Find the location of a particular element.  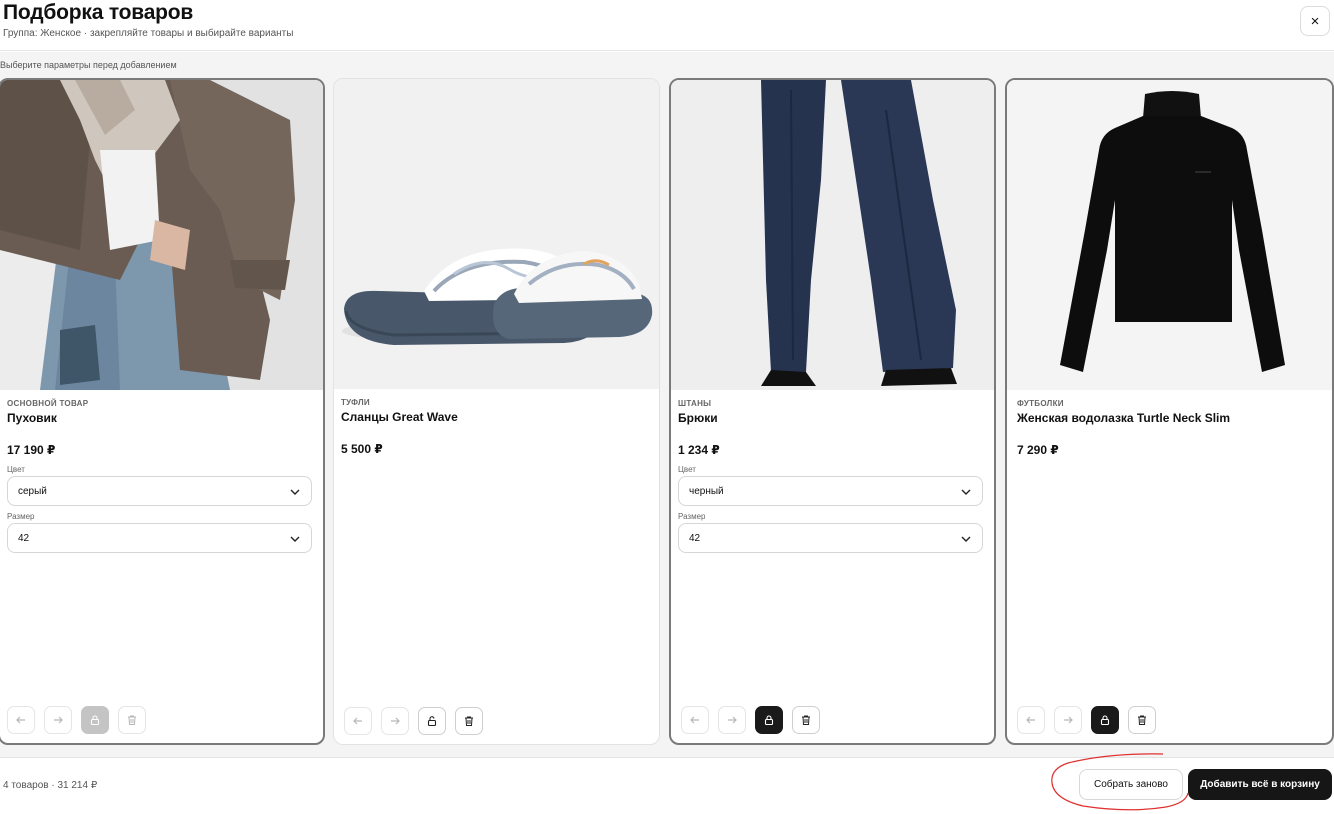

slides-photo is located at coordinates (496, 234).